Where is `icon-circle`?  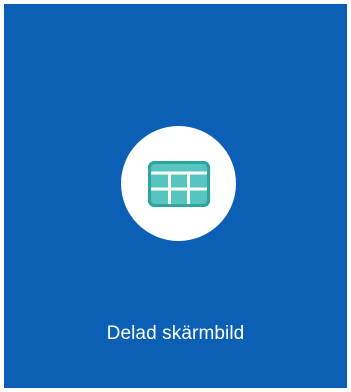
icon-circle is located at coordinates (178, 183).